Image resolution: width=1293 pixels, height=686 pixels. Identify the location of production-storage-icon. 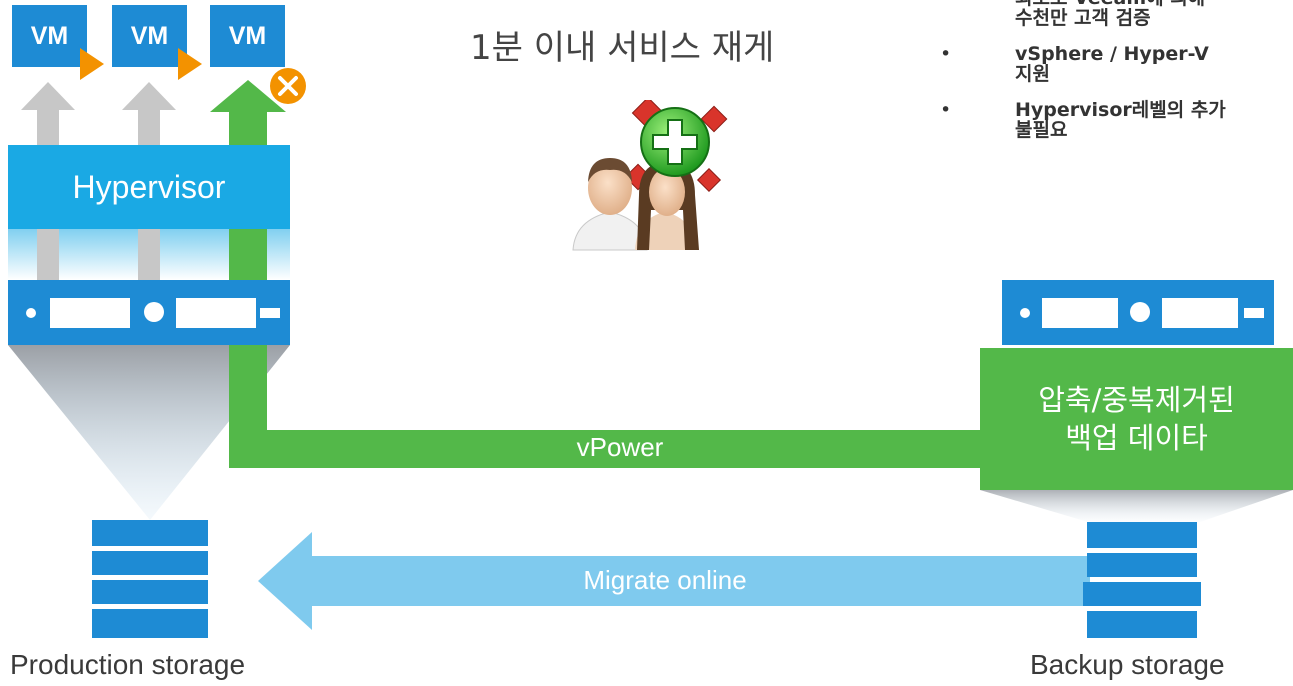
(150, 579).